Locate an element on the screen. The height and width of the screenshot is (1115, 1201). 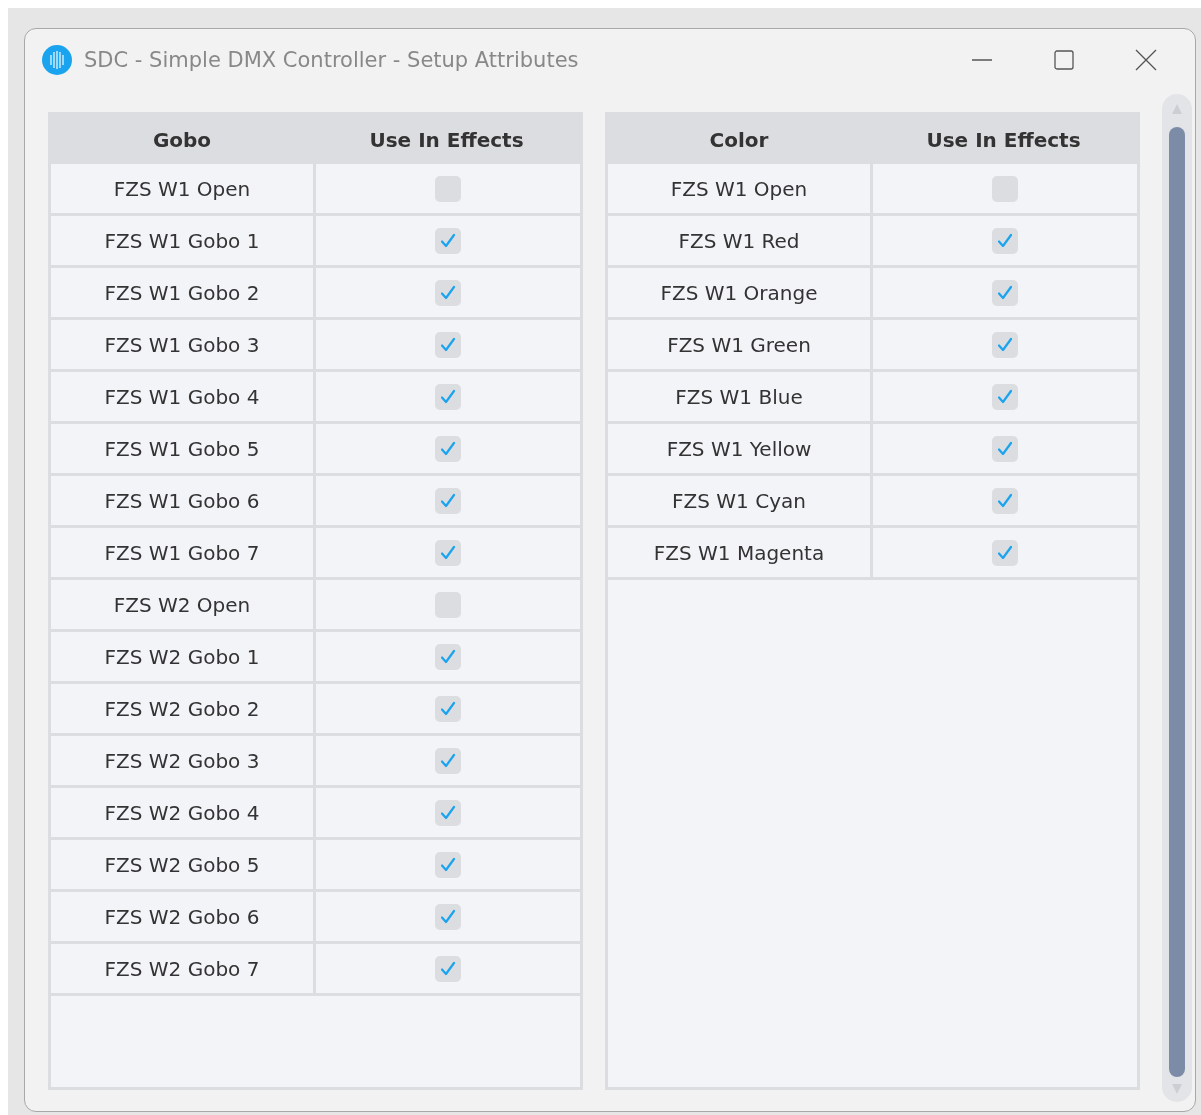
table-cell: FZS W2 Gobo 6 is located at coordinates (183, 916).